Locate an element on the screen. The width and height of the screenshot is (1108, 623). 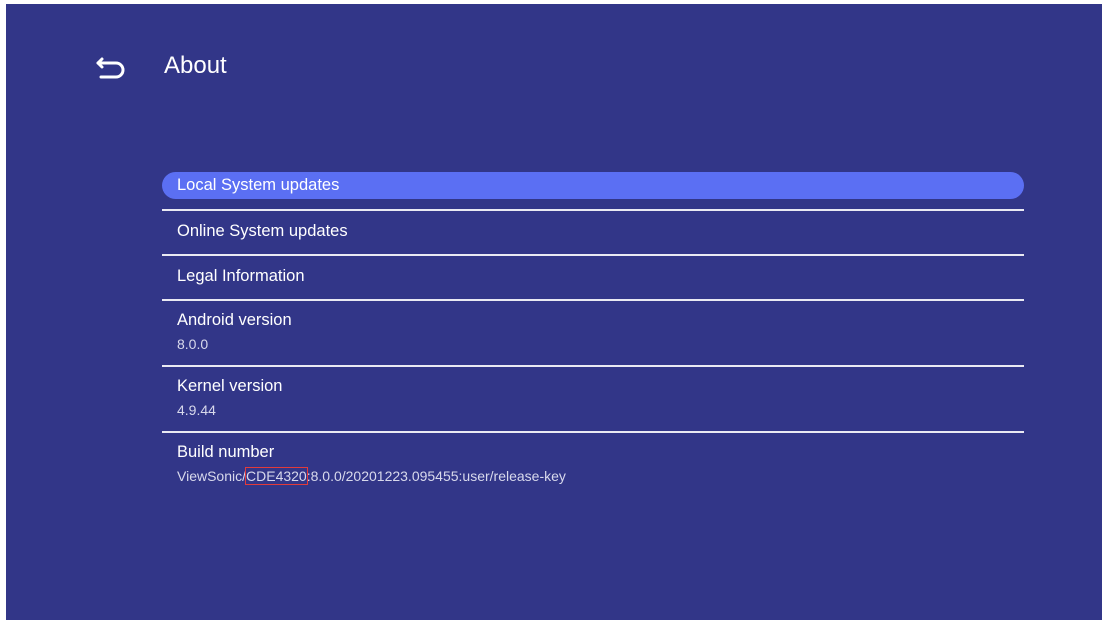
menu-item-local-system-updates: Local System updates is located at coordinates (593, 185).